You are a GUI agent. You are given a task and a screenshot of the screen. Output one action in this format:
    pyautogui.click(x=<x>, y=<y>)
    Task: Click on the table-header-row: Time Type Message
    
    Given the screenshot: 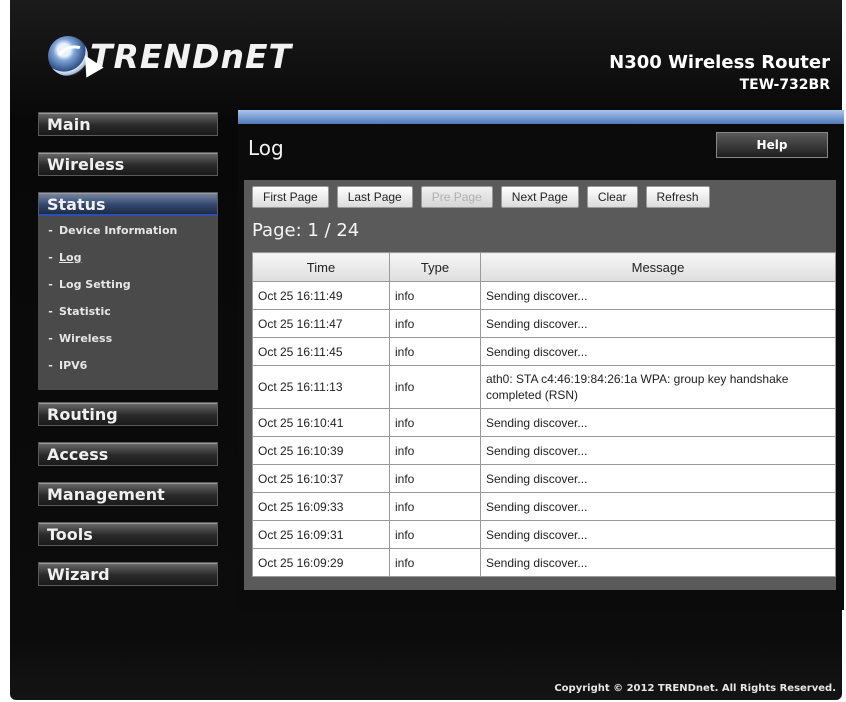 What is the action you would take?
    pyautogui.click(x=544, y=267)
    